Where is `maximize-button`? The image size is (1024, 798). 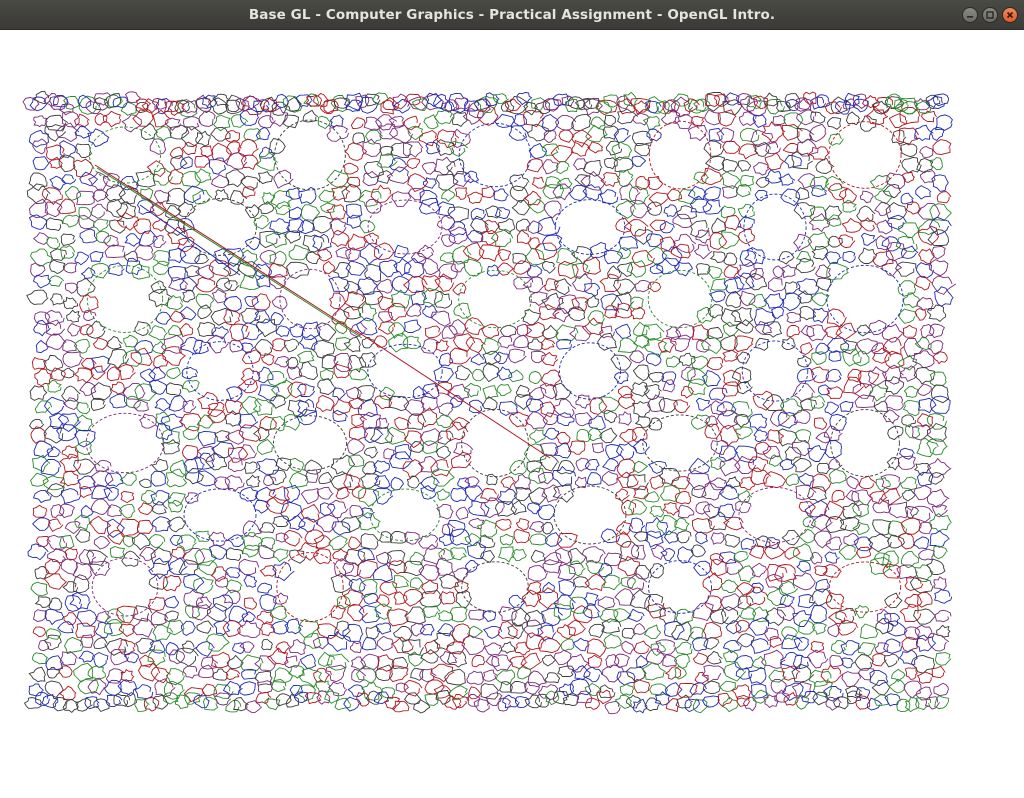 maximize-button is located at coordinates (990, 15).